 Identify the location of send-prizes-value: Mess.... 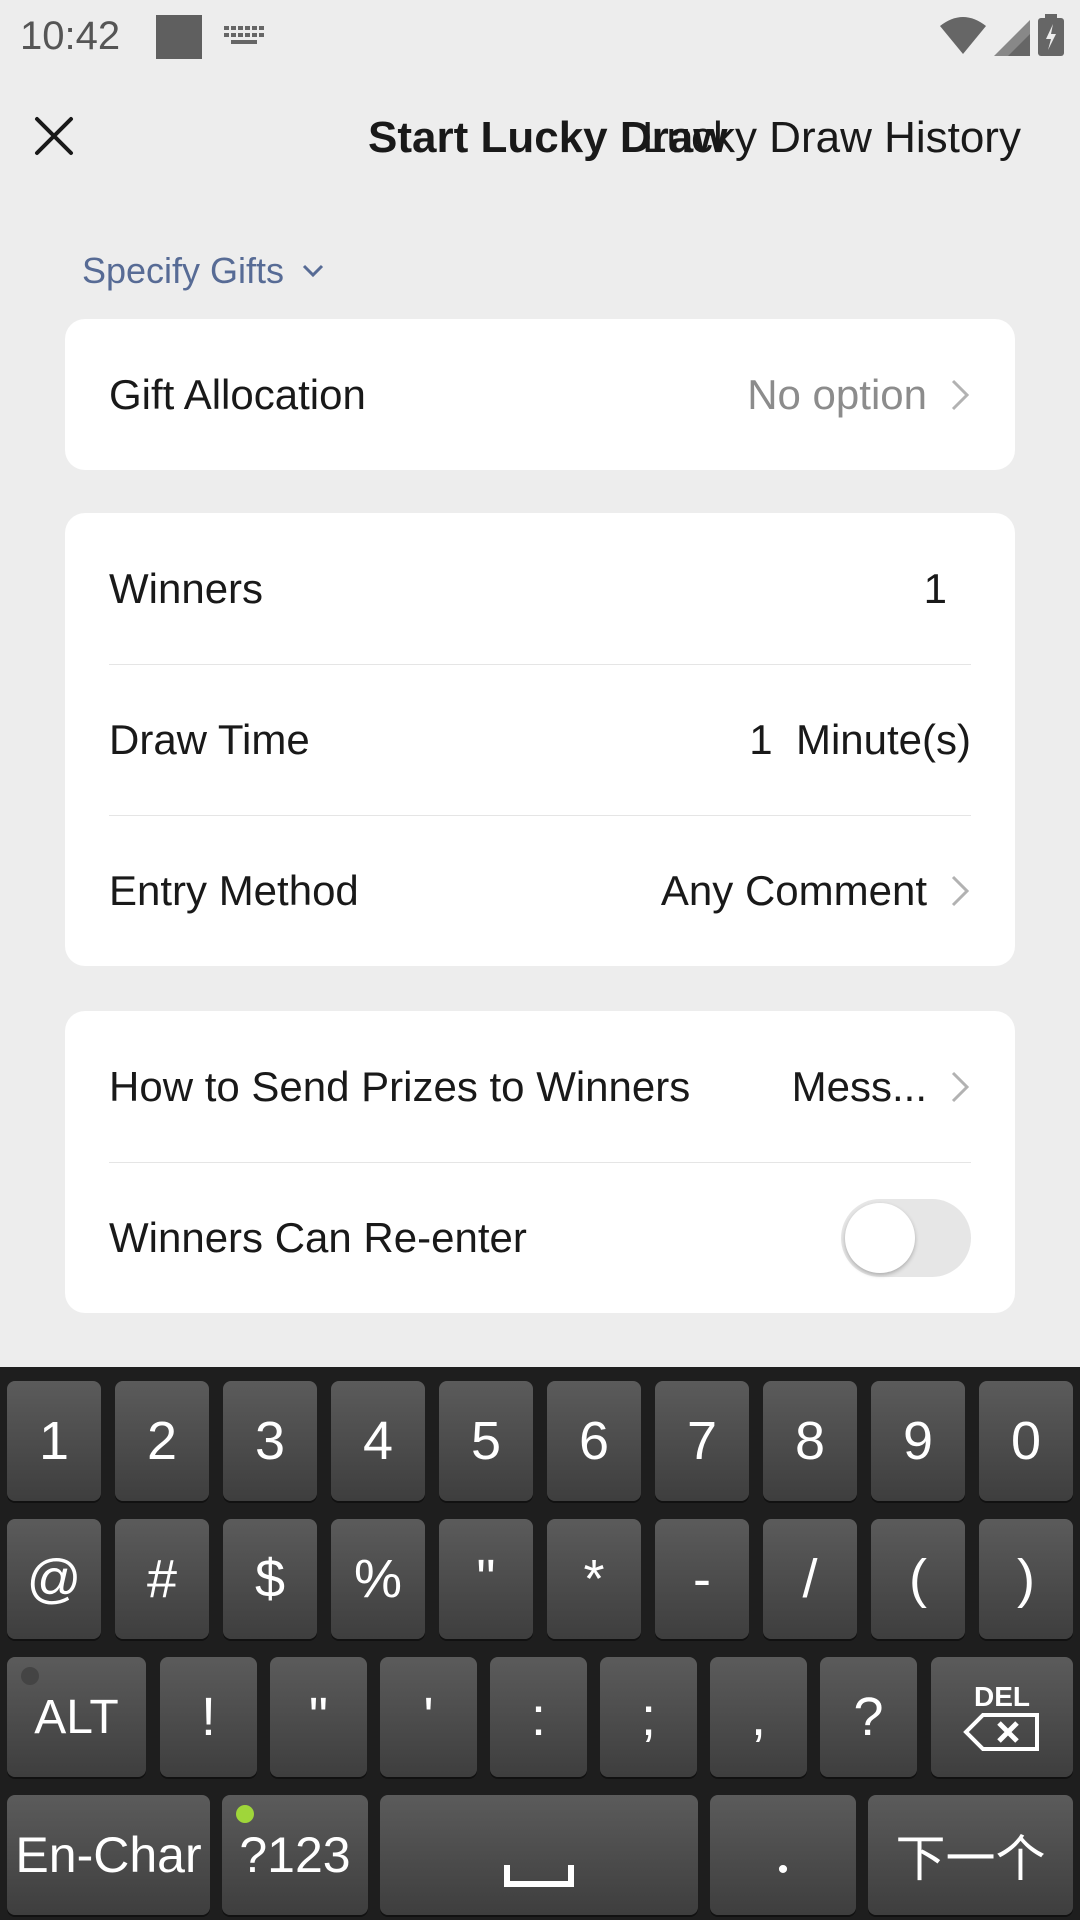
(859, 1086).